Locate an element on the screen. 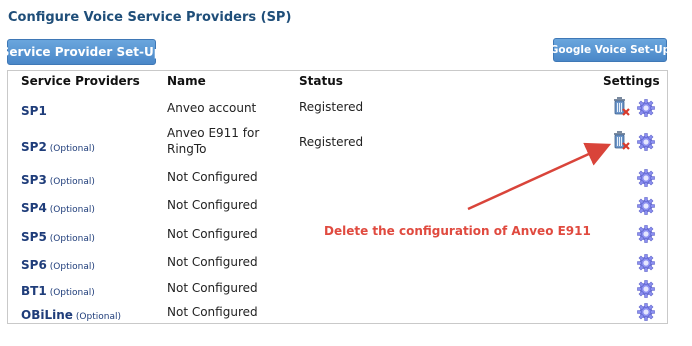 The height and width of the screenshot is (346, 692). header-status: Status is located at coordinates (321, 81).